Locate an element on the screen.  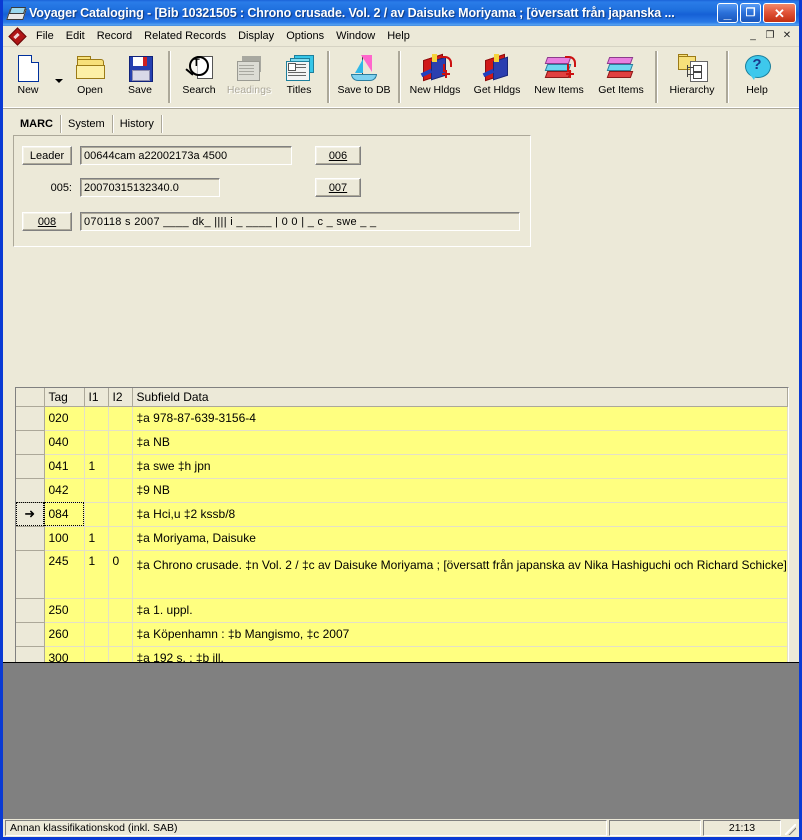
menu-item-related-records: Related Records is located at coordinates (185, 36).